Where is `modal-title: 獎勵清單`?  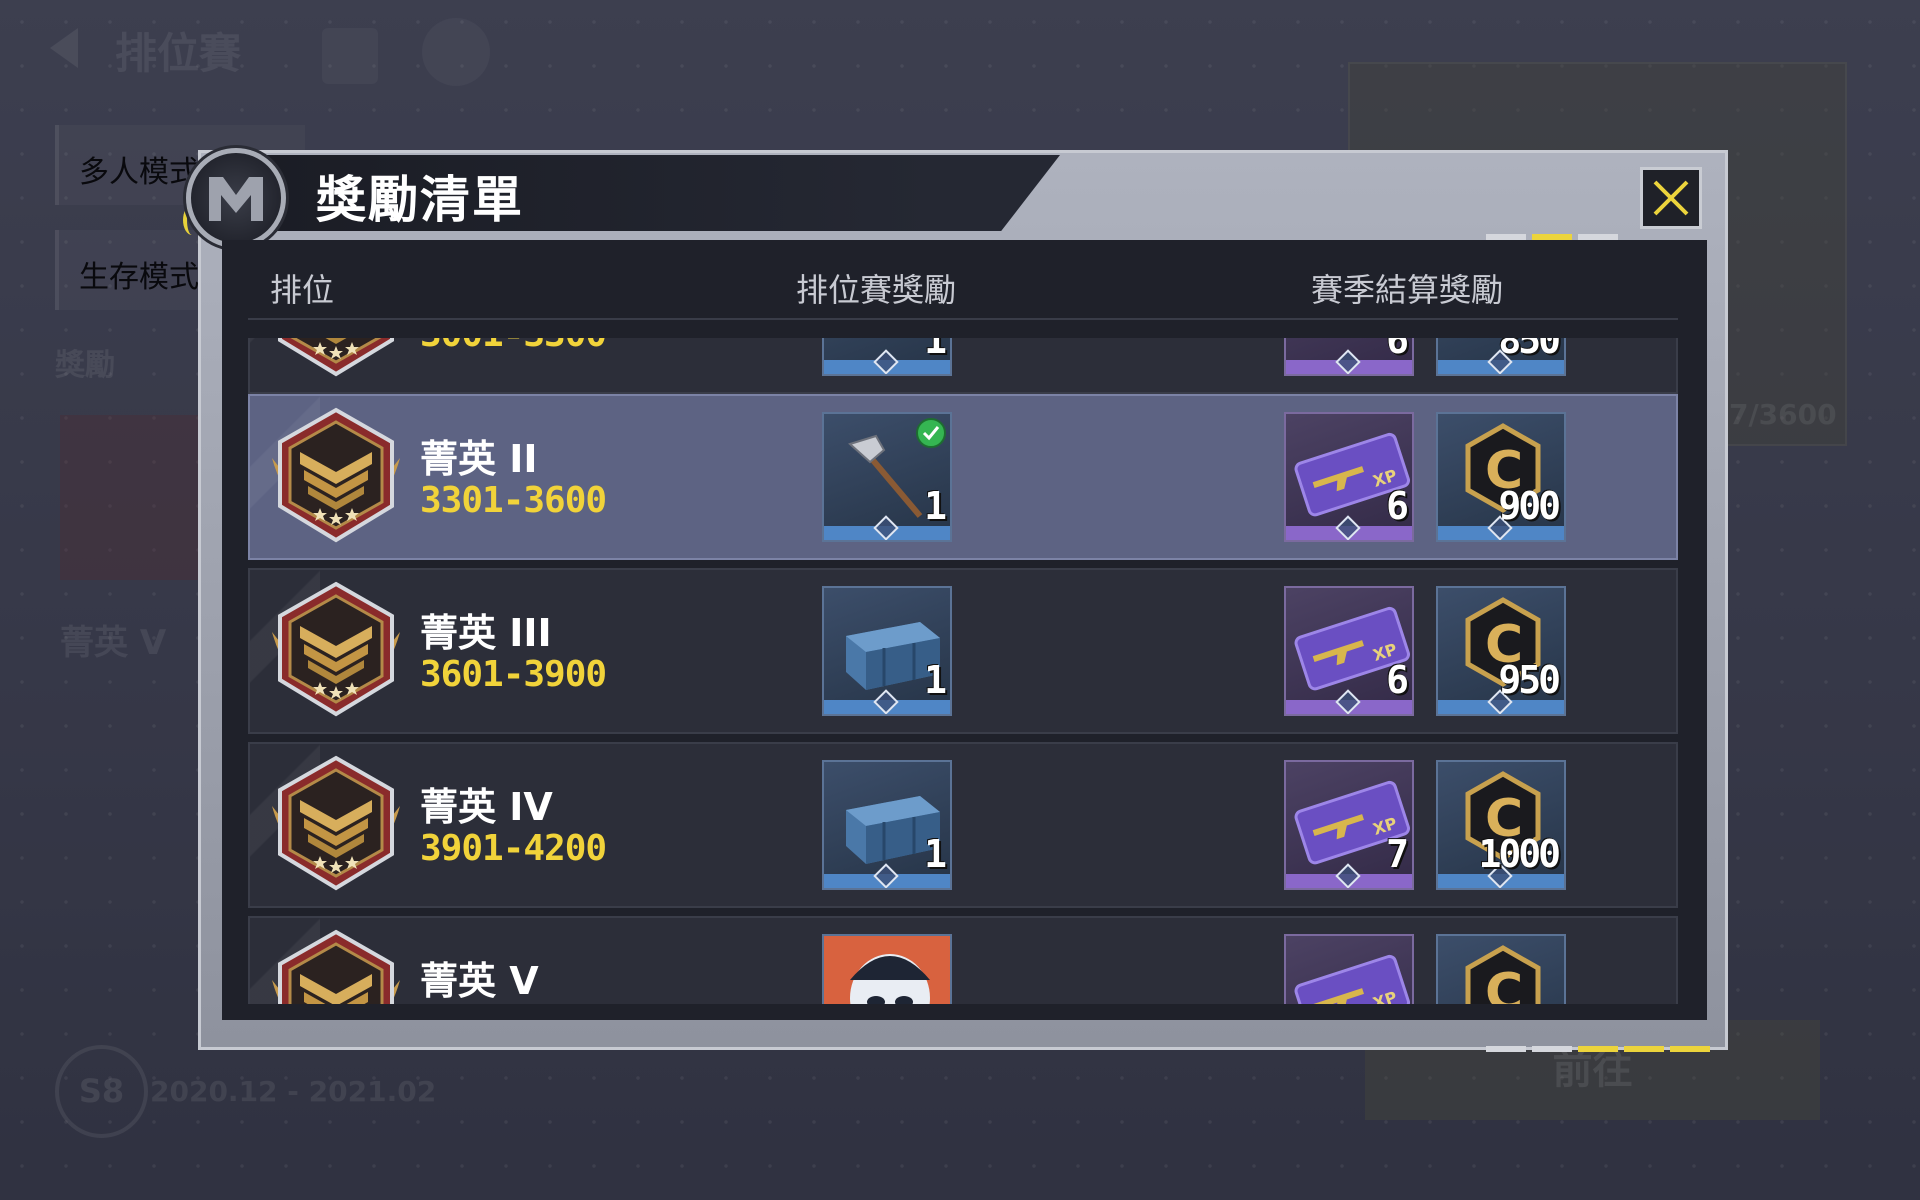 modal-title: 獎勵清單 is located at coordinates (420, 200).